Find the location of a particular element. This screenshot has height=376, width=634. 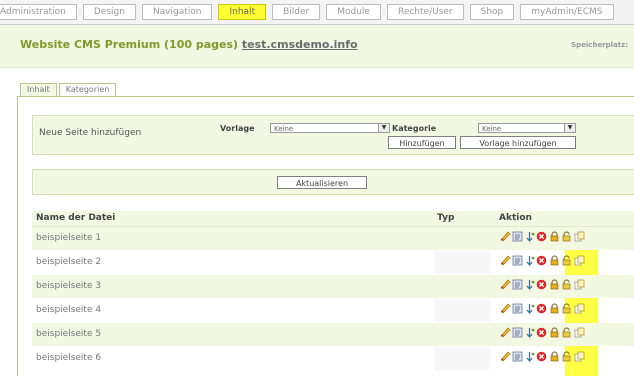

file-name: beispielseite 6 is located at coordinates (68, 358).